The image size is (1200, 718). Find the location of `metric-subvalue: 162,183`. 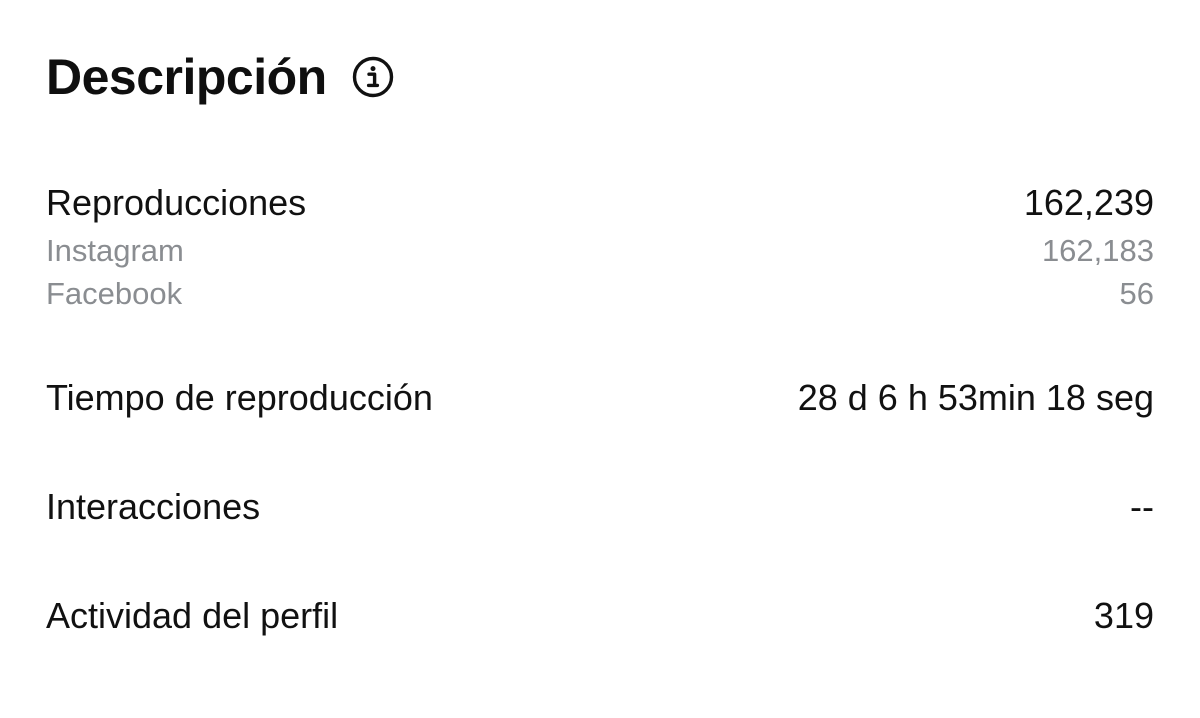

metric-subvalue: 162,183 is located at coordinates (1097, 250).